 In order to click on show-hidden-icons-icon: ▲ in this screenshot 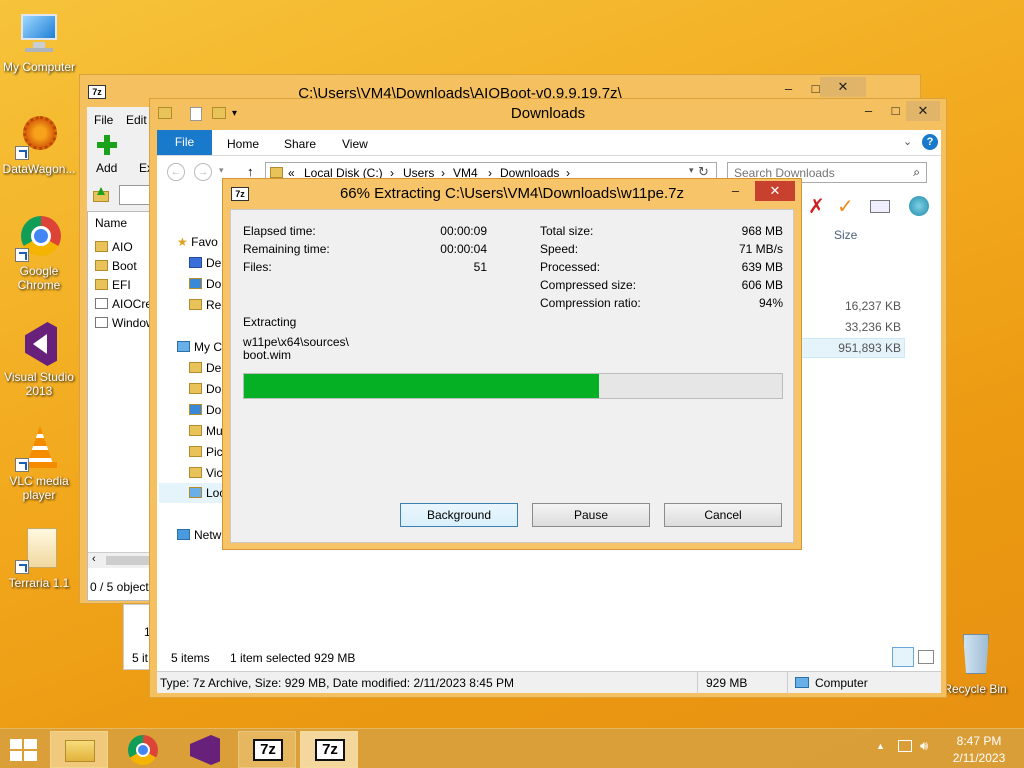, I will do `click(880, 746)`.